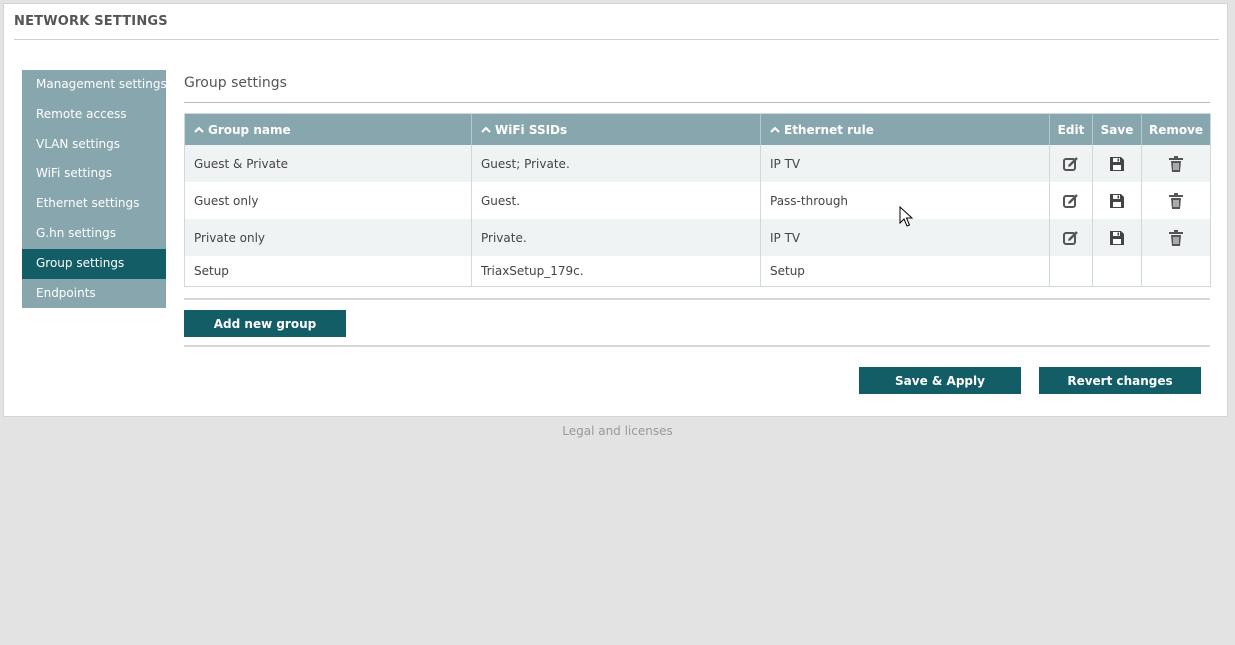 The image size is (1235, 645). What do you see at coordinates (697, 102) in the screenshot?
I see `section-divider` at bounding box center [697, 102].